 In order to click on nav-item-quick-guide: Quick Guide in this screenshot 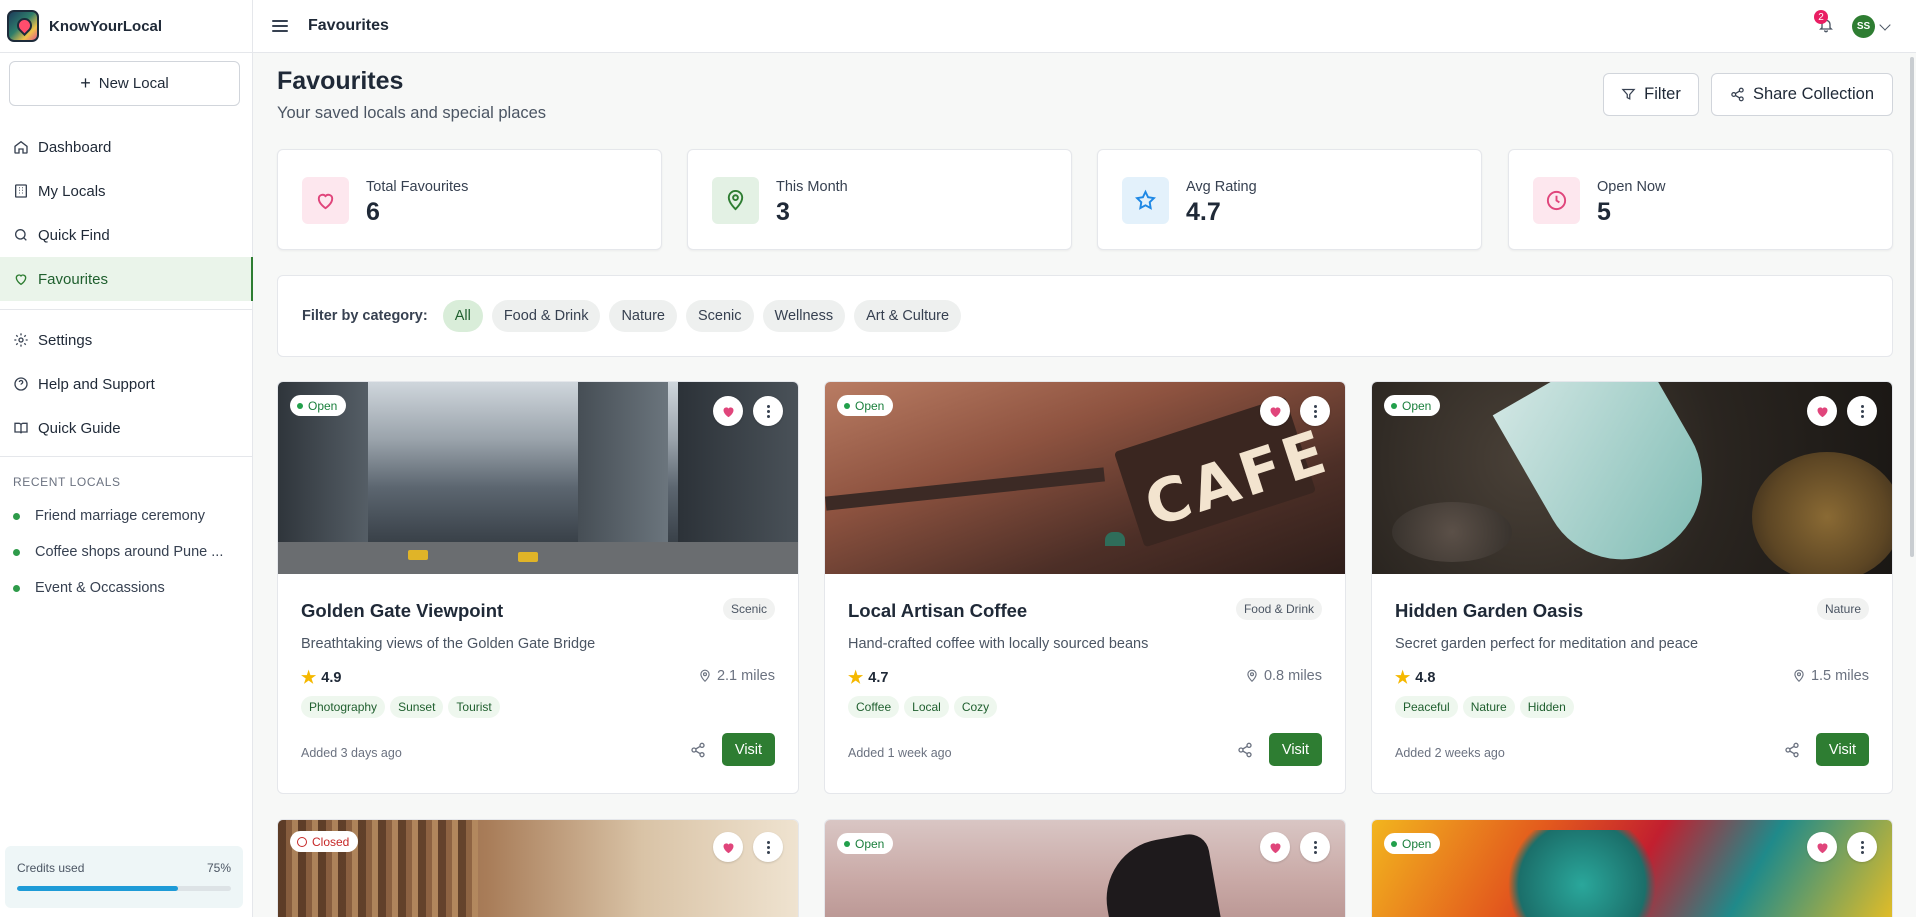, I will do `click(126, 428)`.